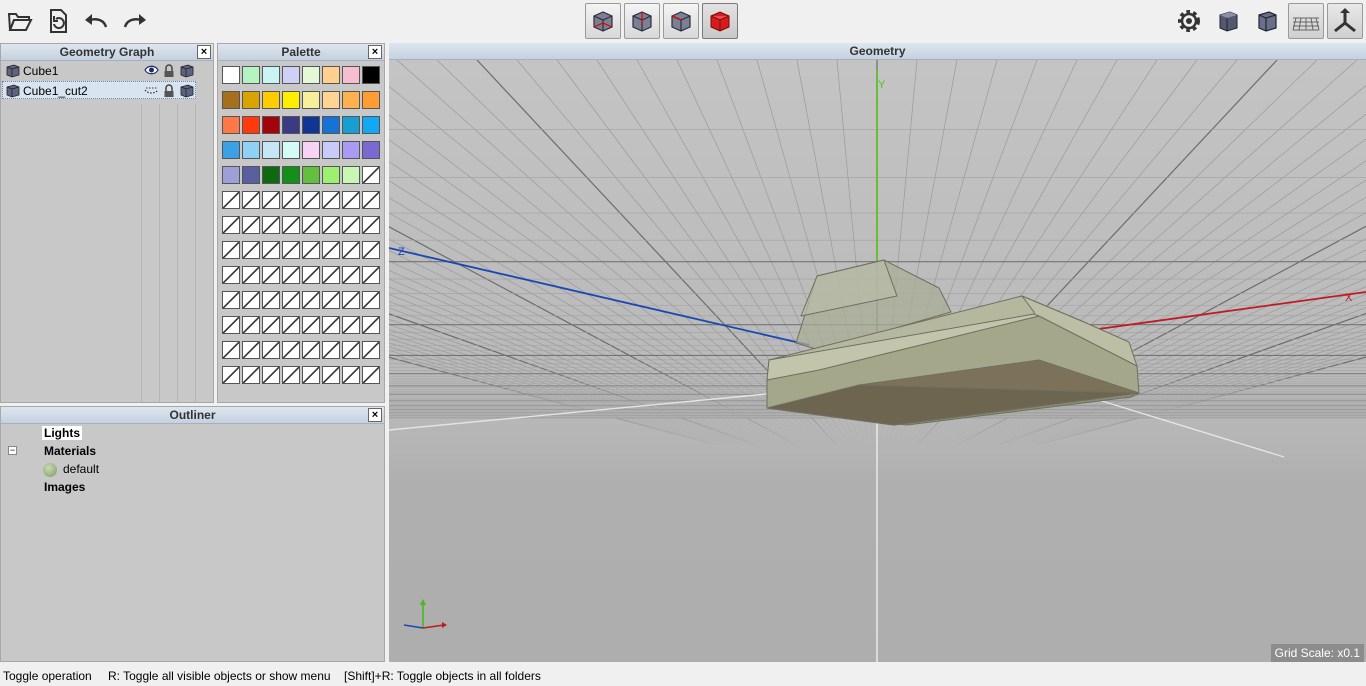 The image size is (1366, 686). Describe the element at coordinates (204, 52) in the screenshot. I see `geometry-graph-close-button: ×` at that location.